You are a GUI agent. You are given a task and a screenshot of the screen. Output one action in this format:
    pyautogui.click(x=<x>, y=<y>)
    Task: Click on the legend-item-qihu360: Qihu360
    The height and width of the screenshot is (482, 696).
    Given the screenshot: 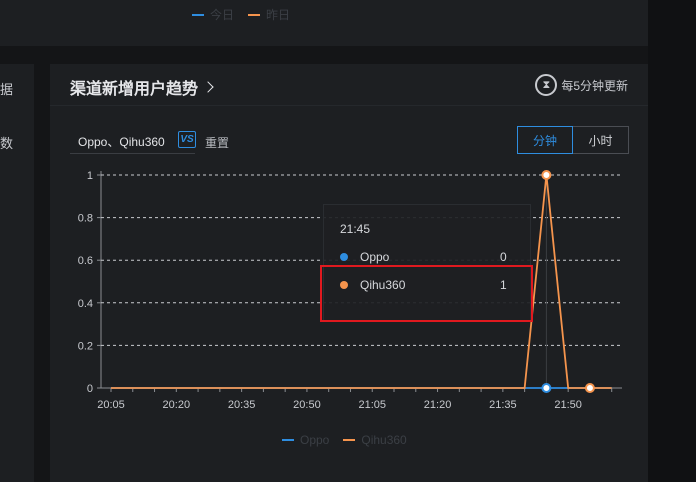 What is the action you would take?
    pyautogui.click(x=375, y=440)
    